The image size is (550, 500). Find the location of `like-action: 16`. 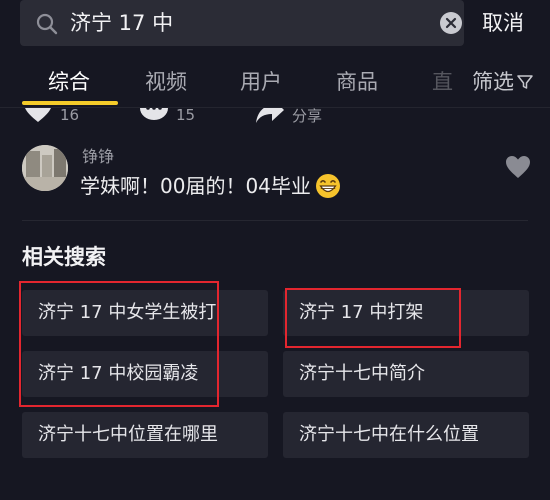

like-action: 16 is located at coordinates (50, 117).